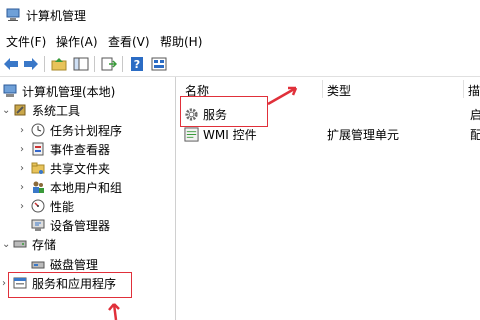 Image resolution: width=480 pixels, height=320 pixels. What do you see at coordinates (20, 244) in the screenshot?
I see `storage-icon` at bounding box center [20, 244].